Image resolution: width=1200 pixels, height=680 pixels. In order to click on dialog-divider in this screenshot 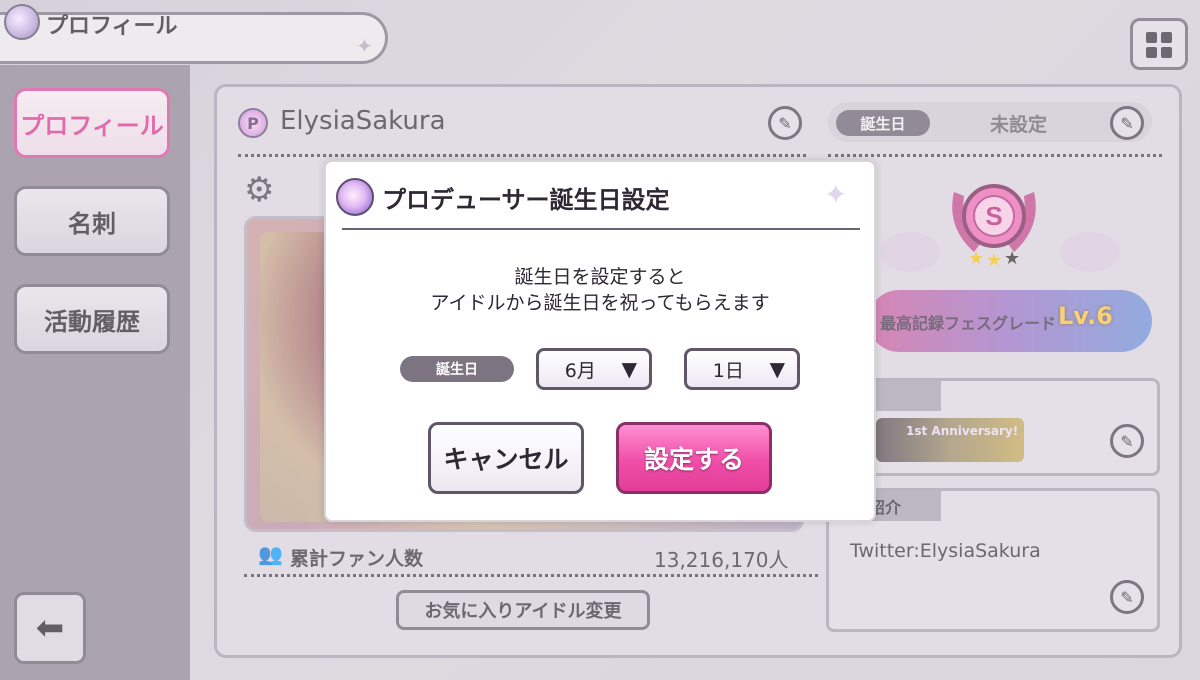, I will do `click(601, 229)`.